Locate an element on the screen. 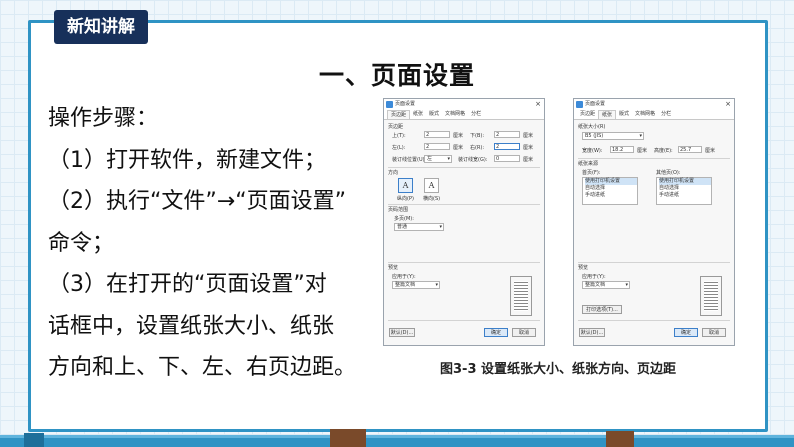 The width and height of the screenshot is (794, 447). left-margin-input: 2 is located at coordinates (437, 146).